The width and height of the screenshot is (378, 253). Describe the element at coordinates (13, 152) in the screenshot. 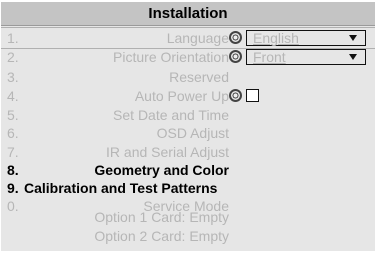

I see `menu-item-number: 7.` at that location.